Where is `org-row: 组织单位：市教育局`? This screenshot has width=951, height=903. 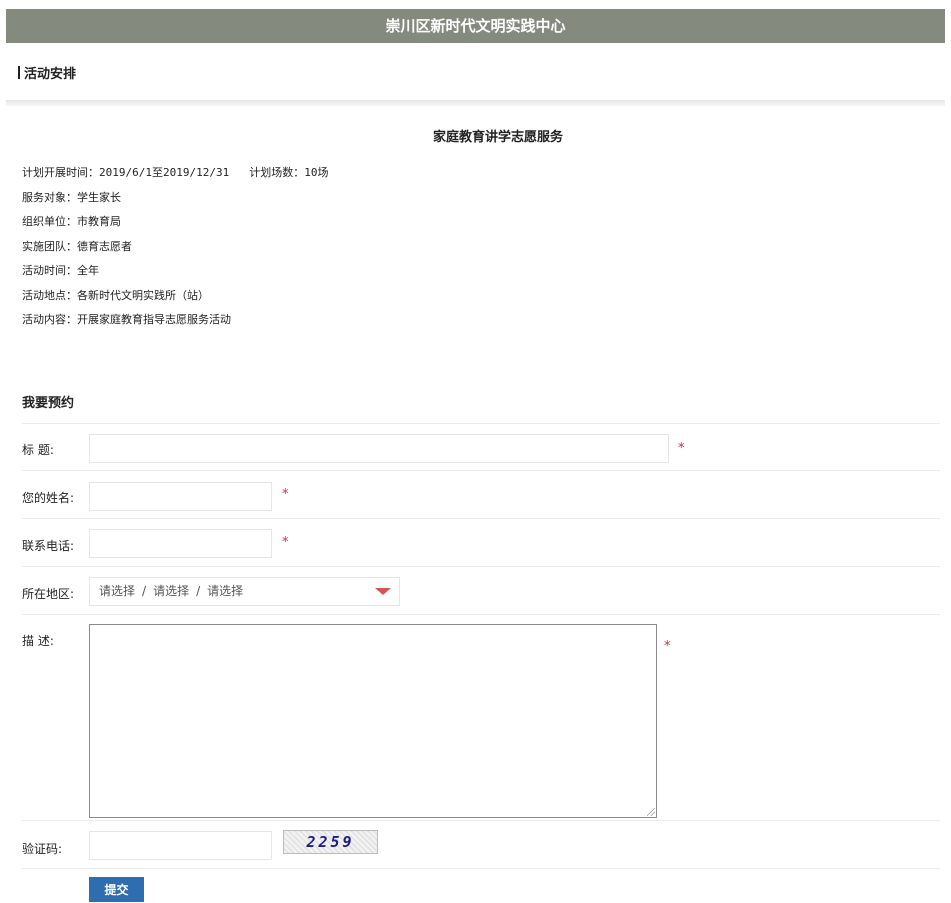 org-row: 组织单位：市教育局 is located at coordinates (175, 222).